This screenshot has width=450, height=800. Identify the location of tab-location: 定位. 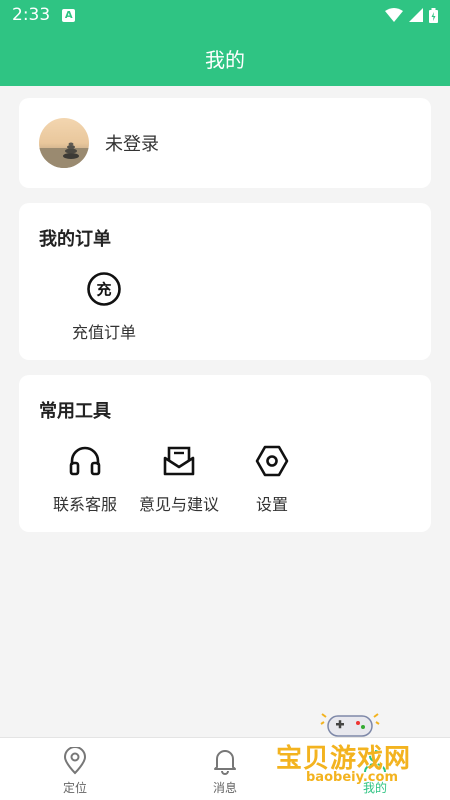
(75, 769).